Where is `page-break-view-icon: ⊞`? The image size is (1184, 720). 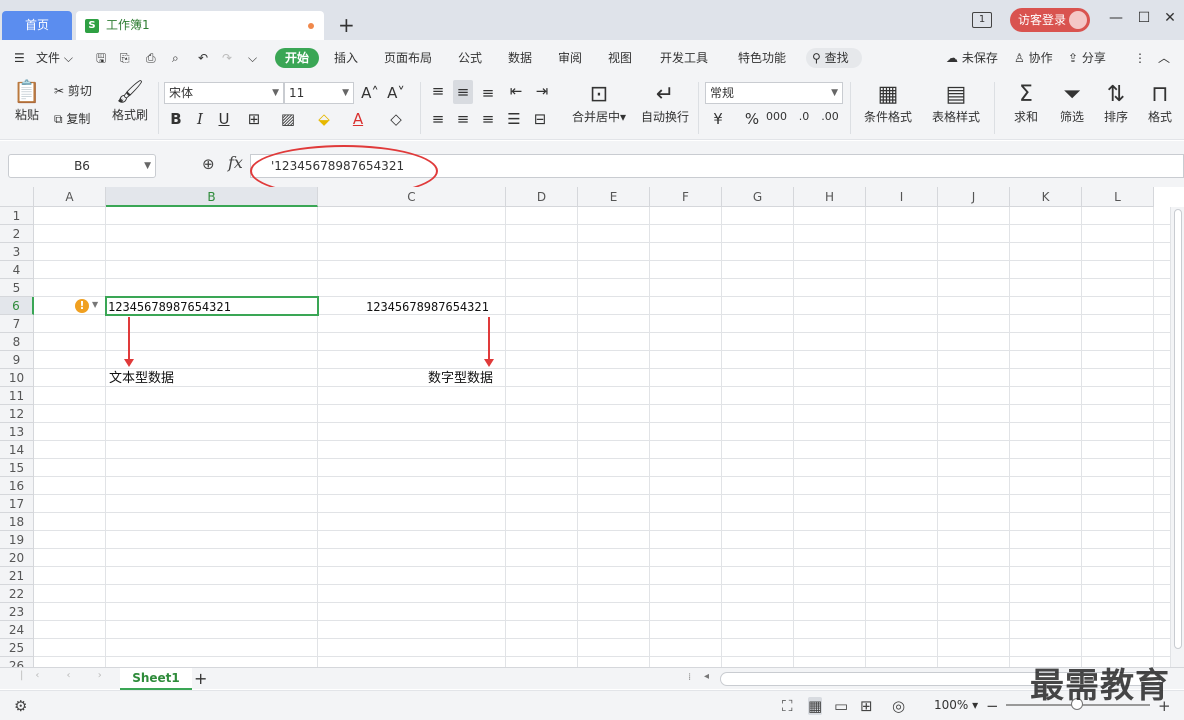 page-break-view-icon: ⊞ is located at coordinates (866, 706).